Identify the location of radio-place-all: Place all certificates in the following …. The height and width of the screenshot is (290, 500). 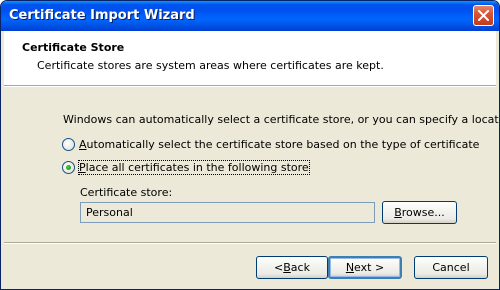
(186, 167).